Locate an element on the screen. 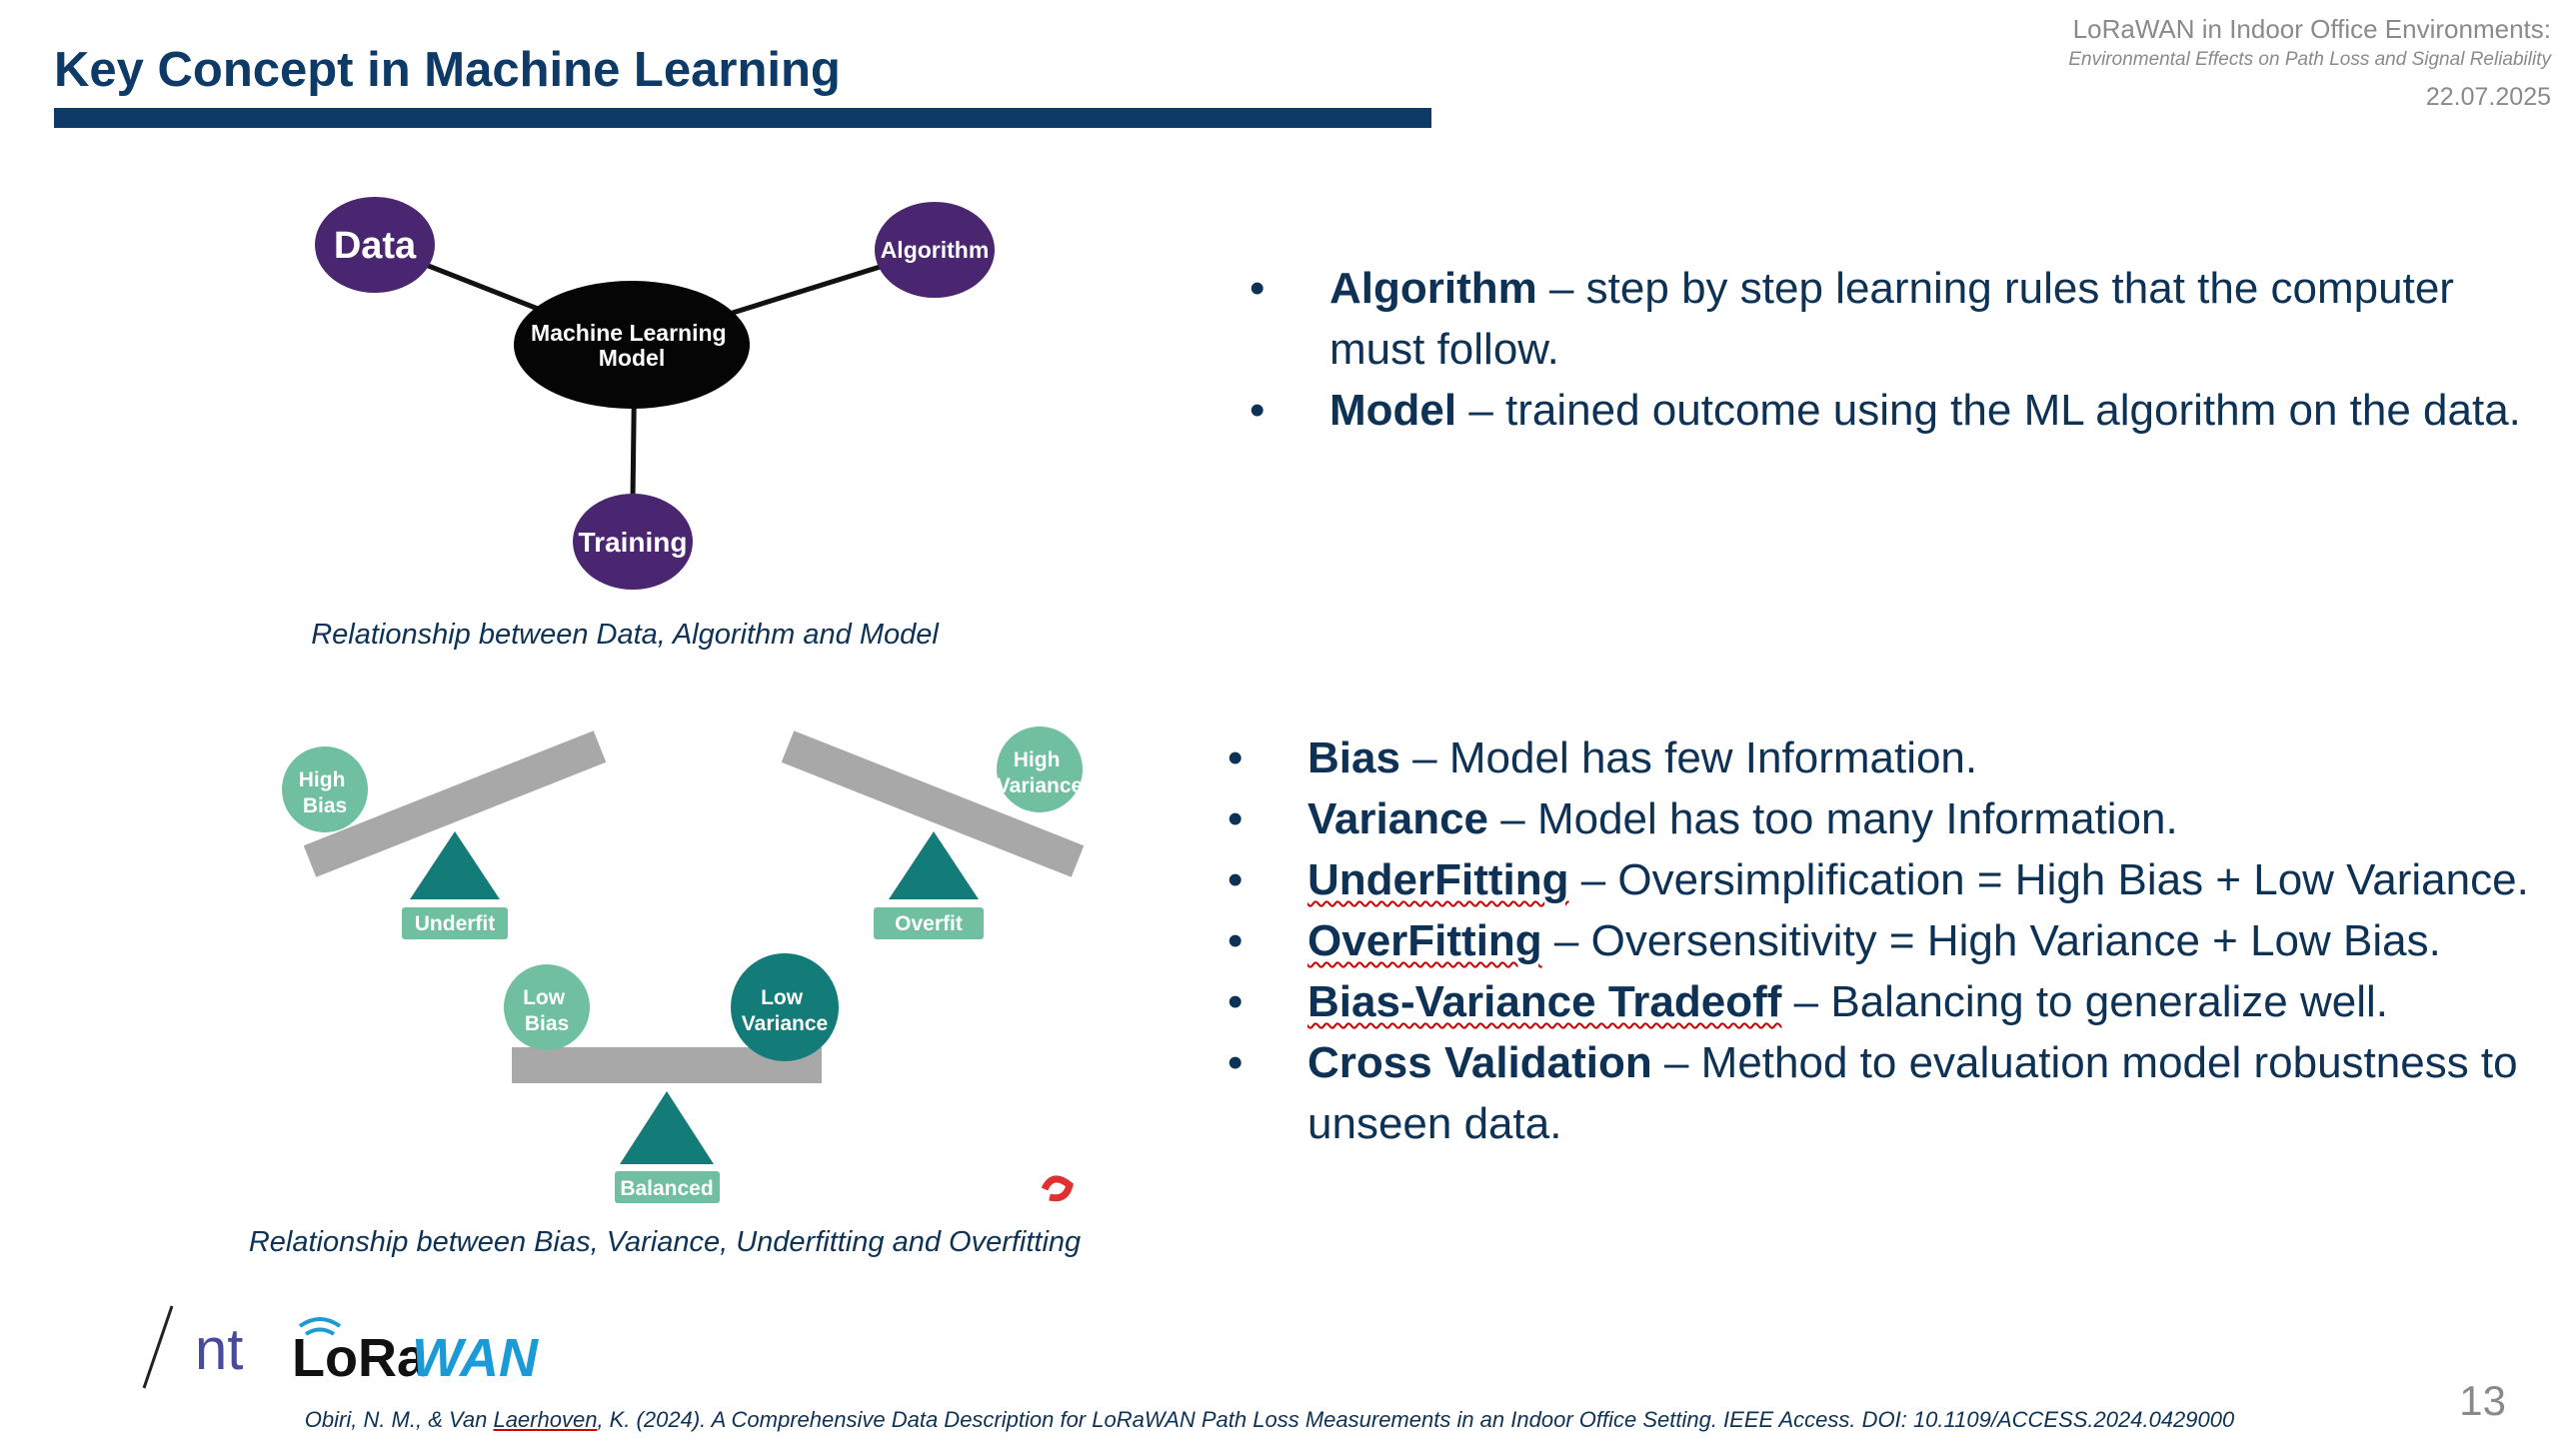 Image resolution: width=2576 pixels, height=1441 pixels. footer-logos: nt LoRa WAN is located at coordinates (340, 1347).